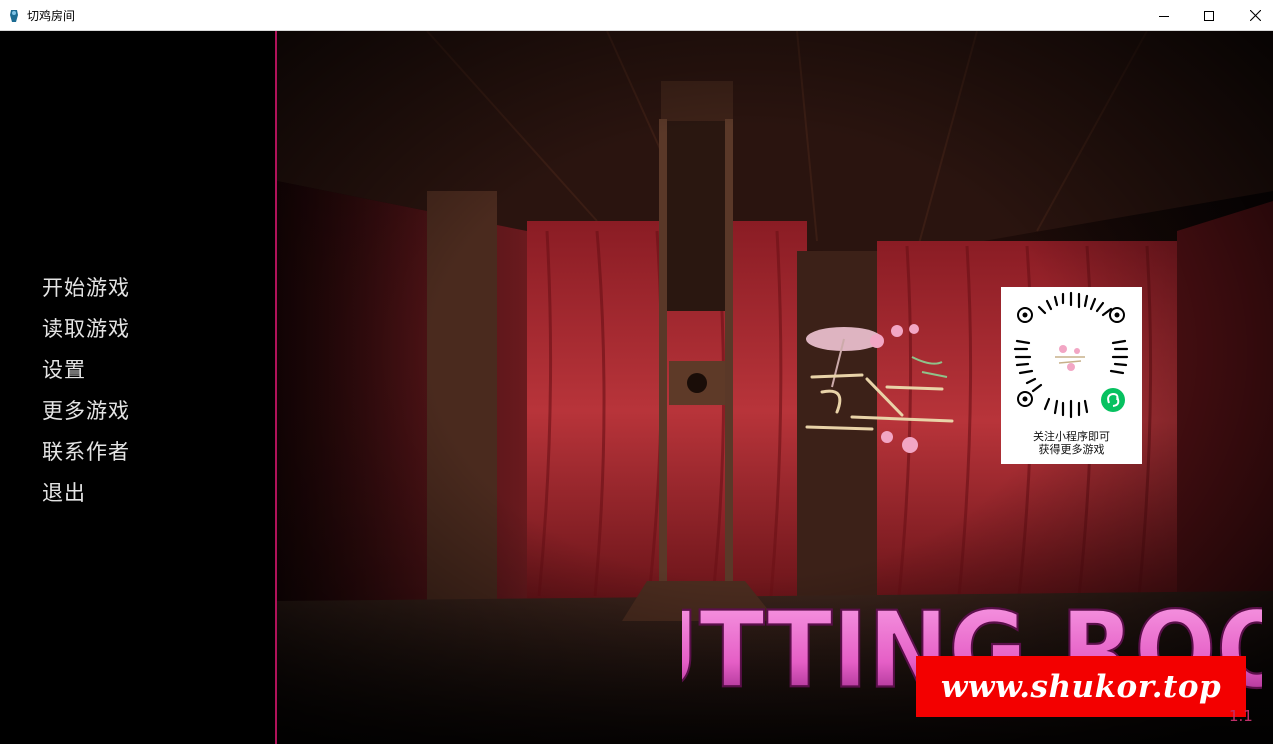 This screenshot has width=1273, height=744. I want to click on menu-settings: 设置, so click(86, 372).